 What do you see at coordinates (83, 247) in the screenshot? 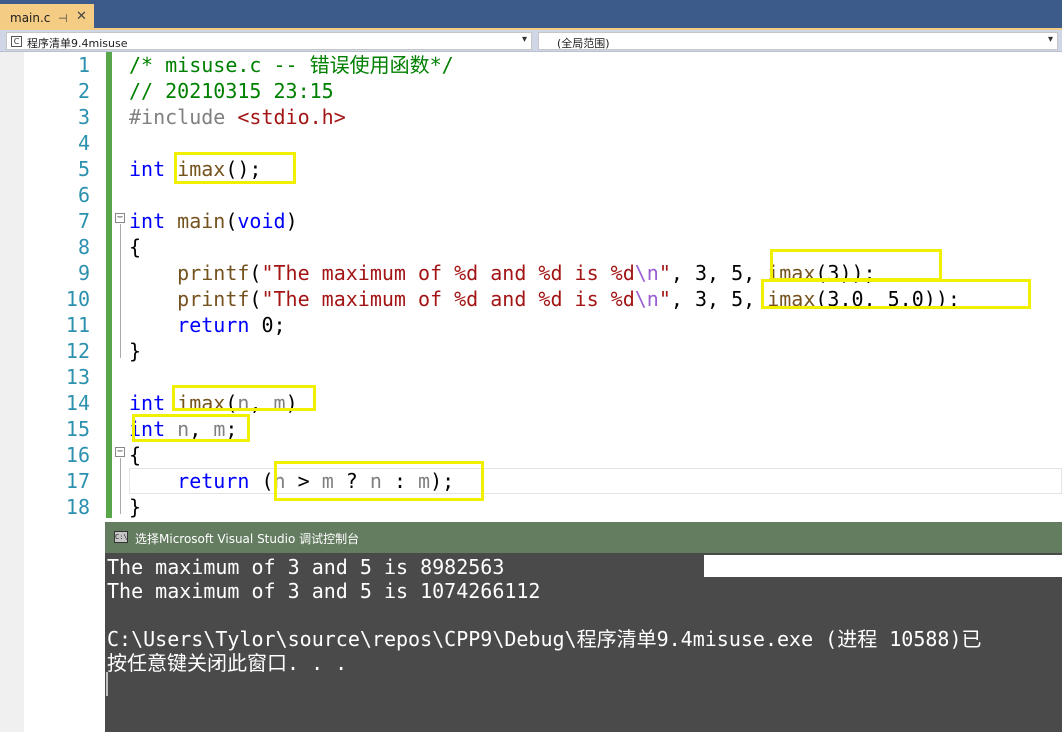
I see `line-number: 8` at bounding box center [83, 247].